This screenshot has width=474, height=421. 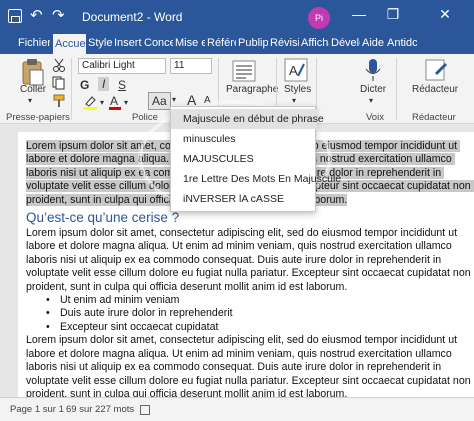 What do you see at coordinates (38, 117) in the screenshot?
I see `clipboard-group-label: Presse-papiers` at bounding box center [38, 117].